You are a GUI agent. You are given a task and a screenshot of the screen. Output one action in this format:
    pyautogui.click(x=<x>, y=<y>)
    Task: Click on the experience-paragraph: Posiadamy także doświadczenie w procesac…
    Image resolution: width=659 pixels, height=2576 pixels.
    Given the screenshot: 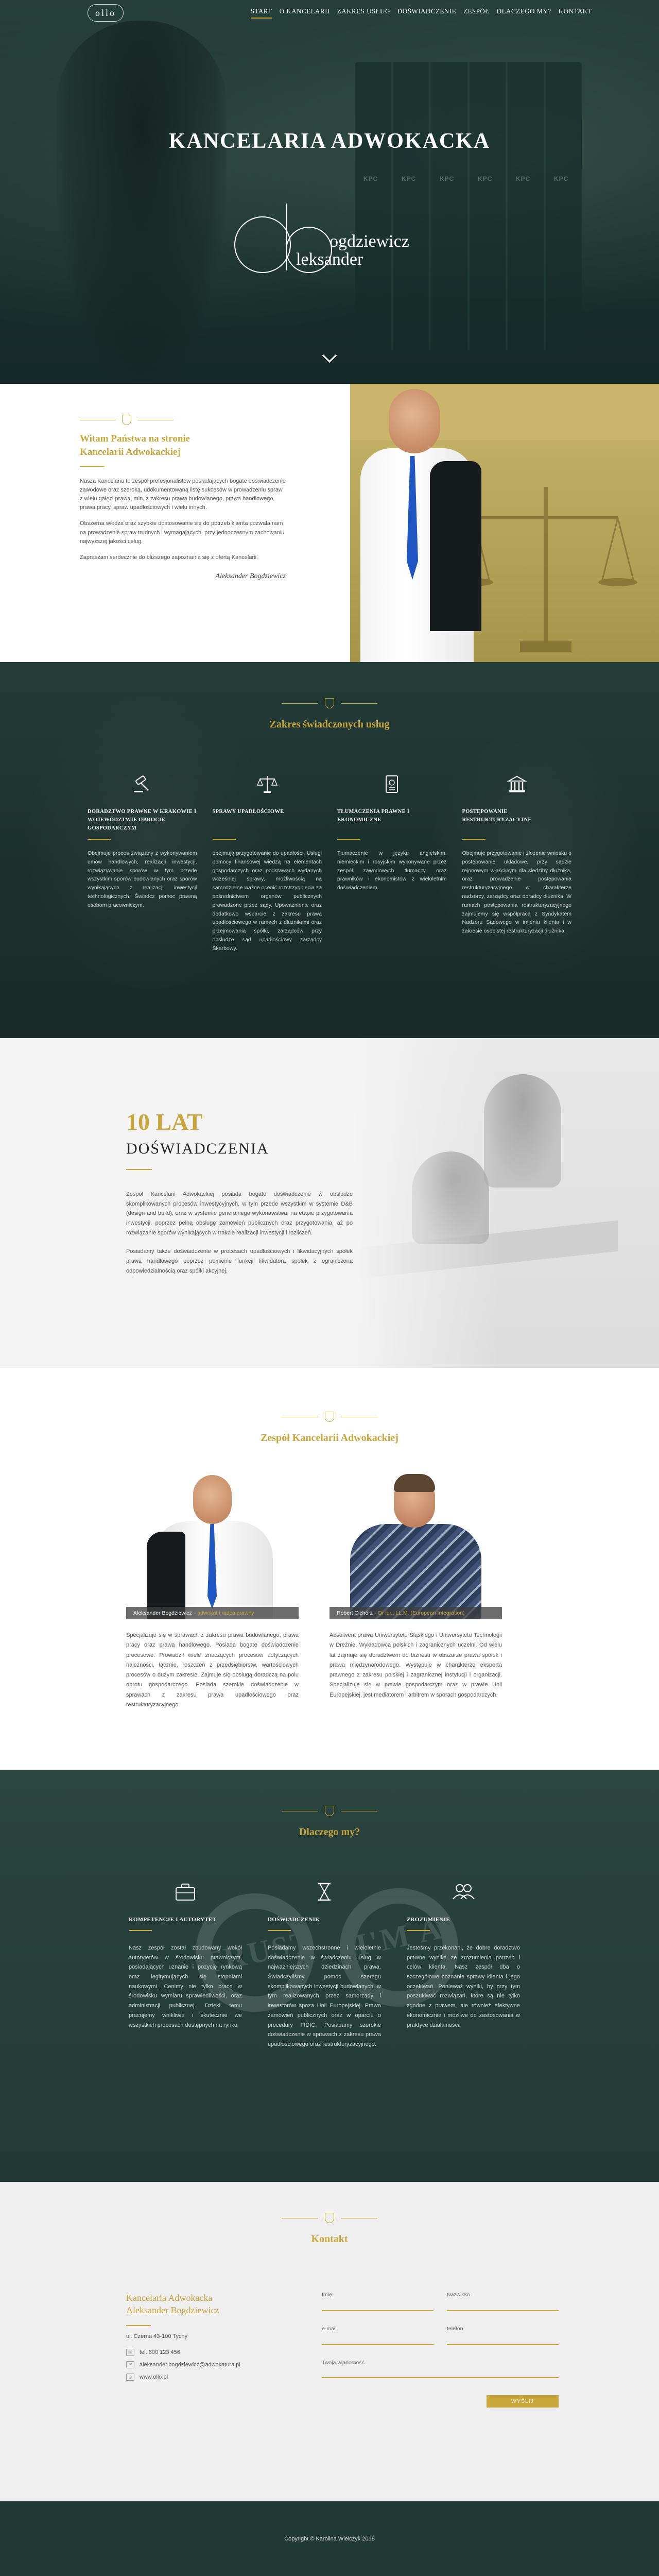 What is the action you would take?
    pyautogui.click(x=240, y=1261)
    